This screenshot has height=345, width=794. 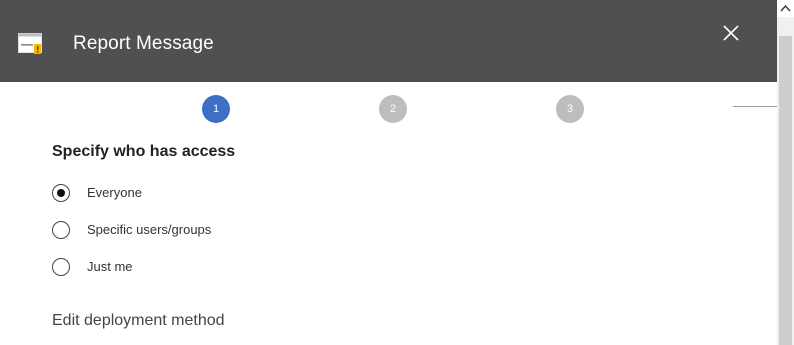 I want to click on edit-deployment-method-link: Edit deployment method, so click(x=138, y=321).